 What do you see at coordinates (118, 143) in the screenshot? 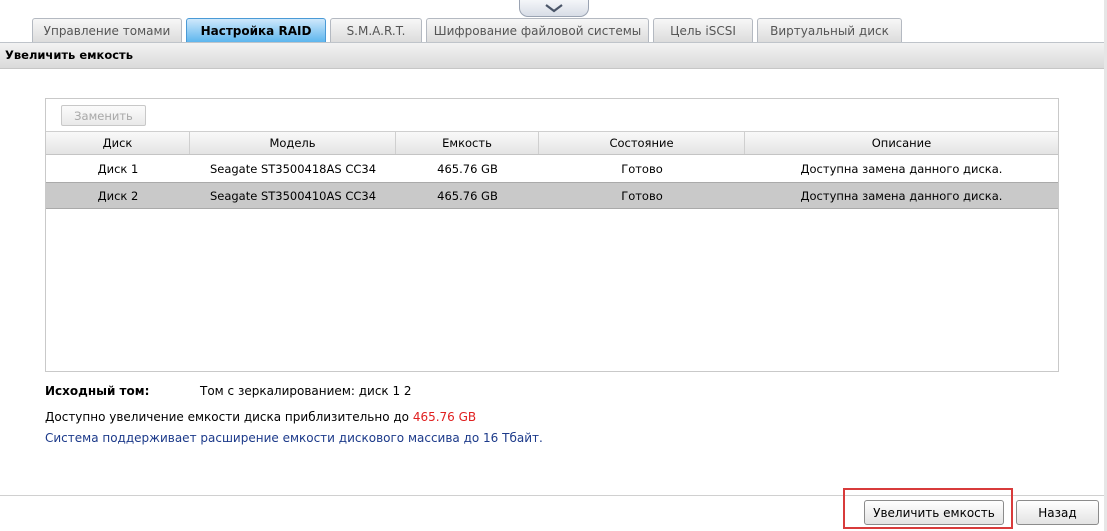
I see `column-header-disk: Диск` at bounding box center [118, 143].